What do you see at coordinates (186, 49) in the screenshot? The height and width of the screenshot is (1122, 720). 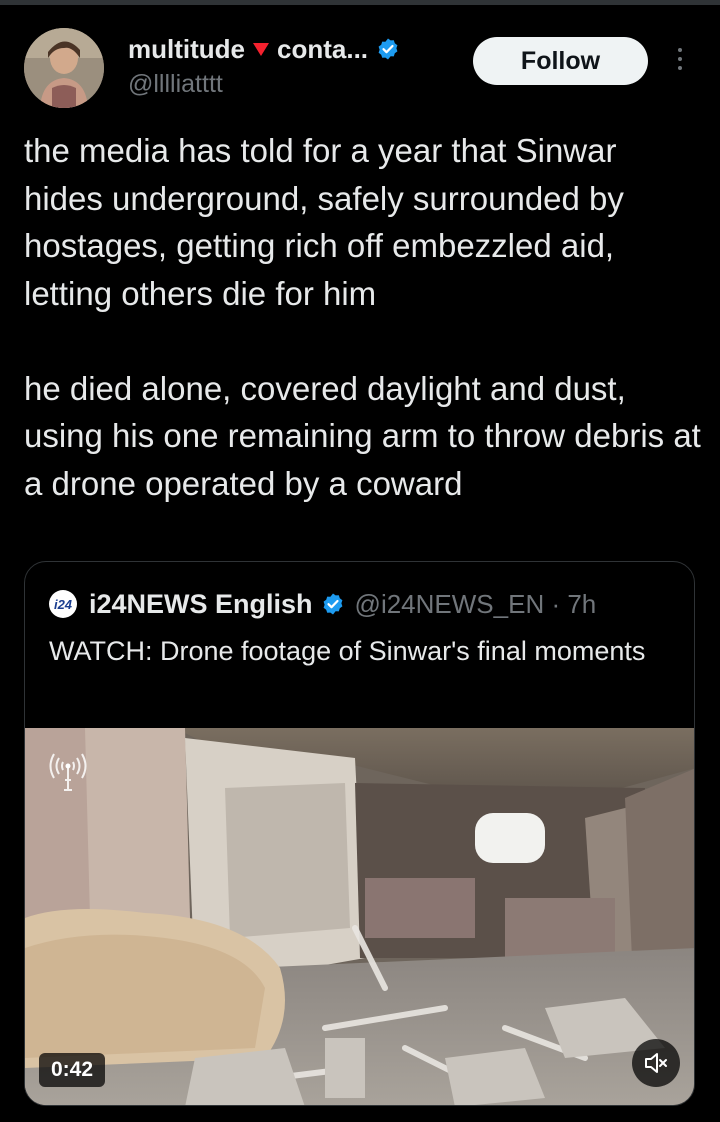 I see `author-display-name: multitude` at bounding box center [186, 49].